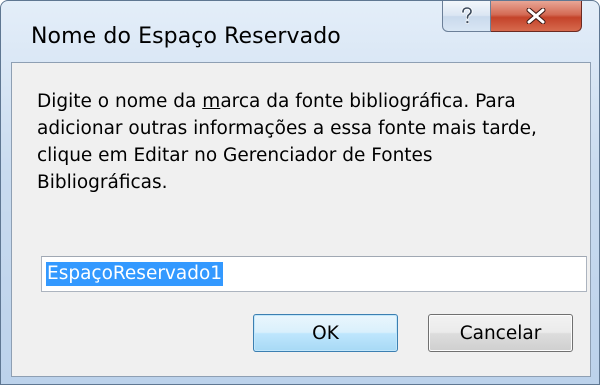 Image resolution: width=600 pixels, height=385 pixels. I want to click on ok-button: OK, so click(325, 333).